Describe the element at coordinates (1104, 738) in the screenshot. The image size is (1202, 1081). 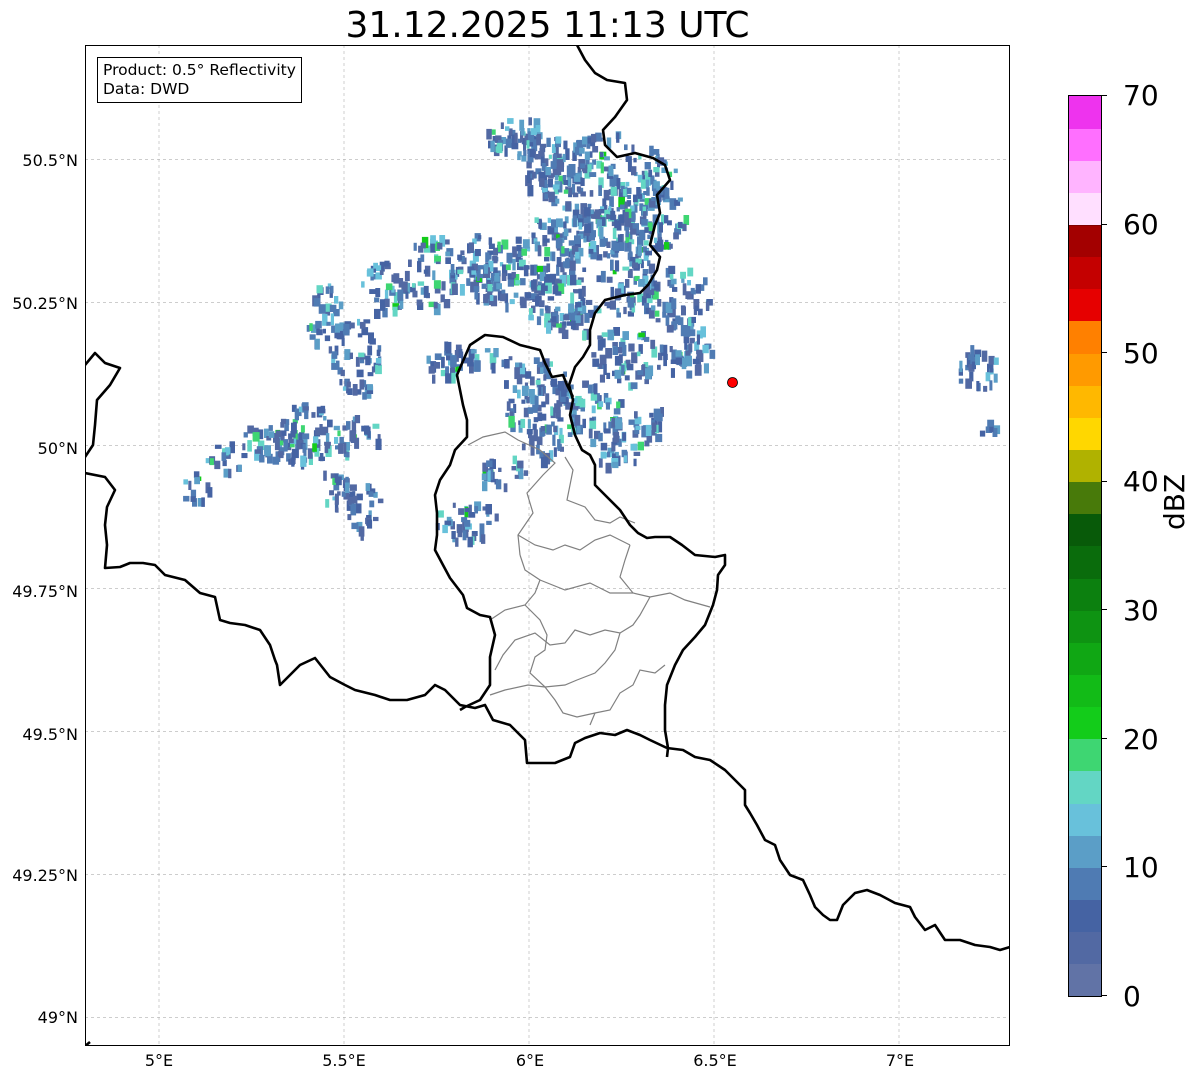
I see `colorbar-tick` at that location.